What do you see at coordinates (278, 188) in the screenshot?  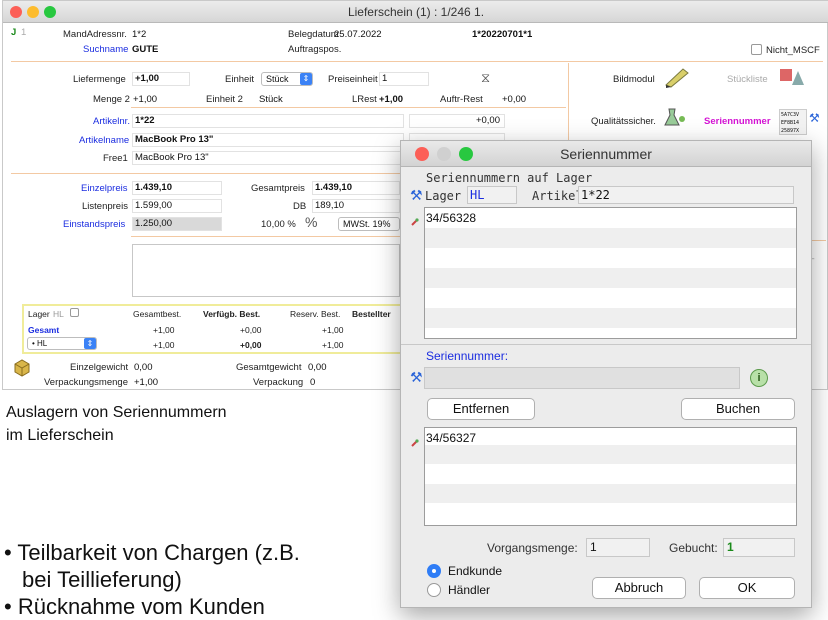 I see `gesamtpreis-label: Gesamtpreis` at bounding box center [278, 188].